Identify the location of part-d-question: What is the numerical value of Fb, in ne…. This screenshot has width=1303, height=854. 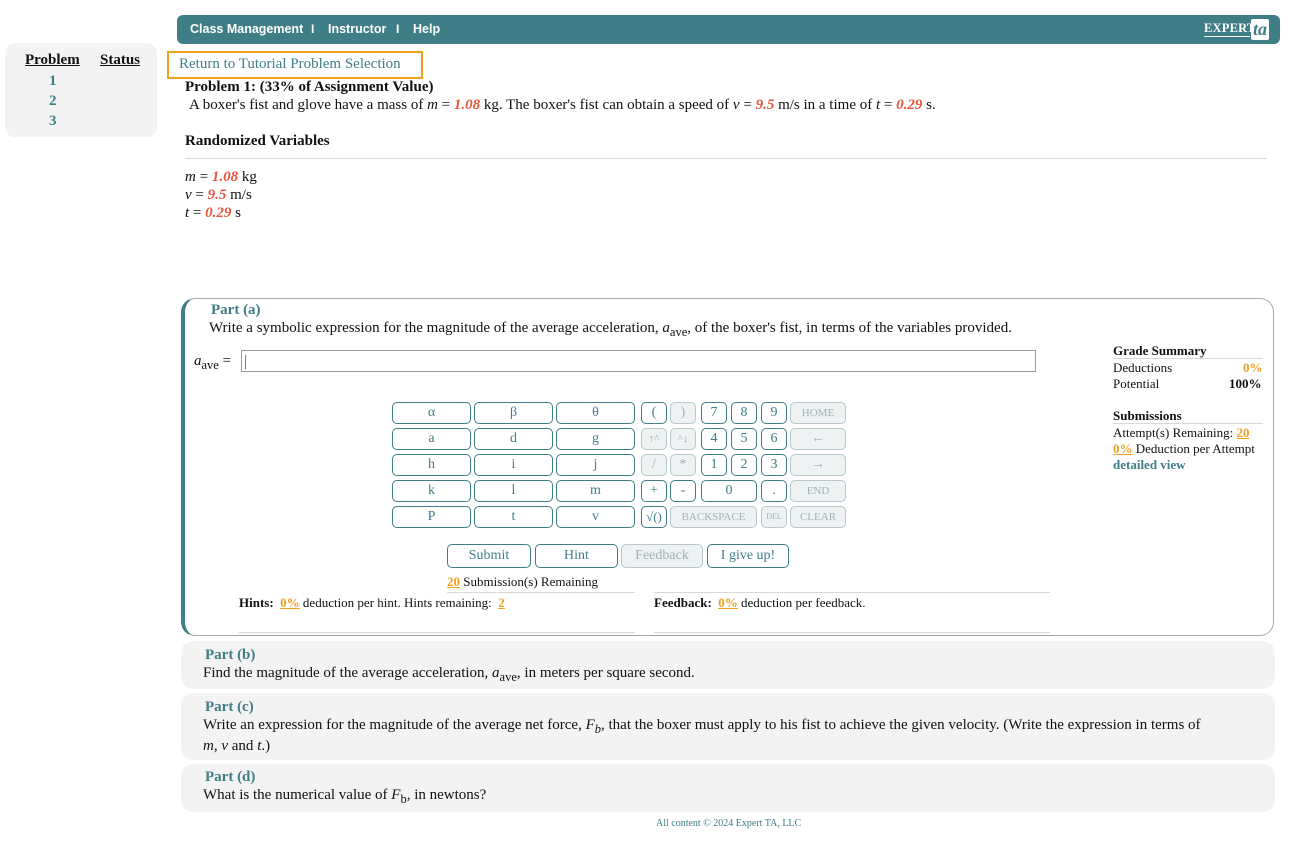
(345, 796).